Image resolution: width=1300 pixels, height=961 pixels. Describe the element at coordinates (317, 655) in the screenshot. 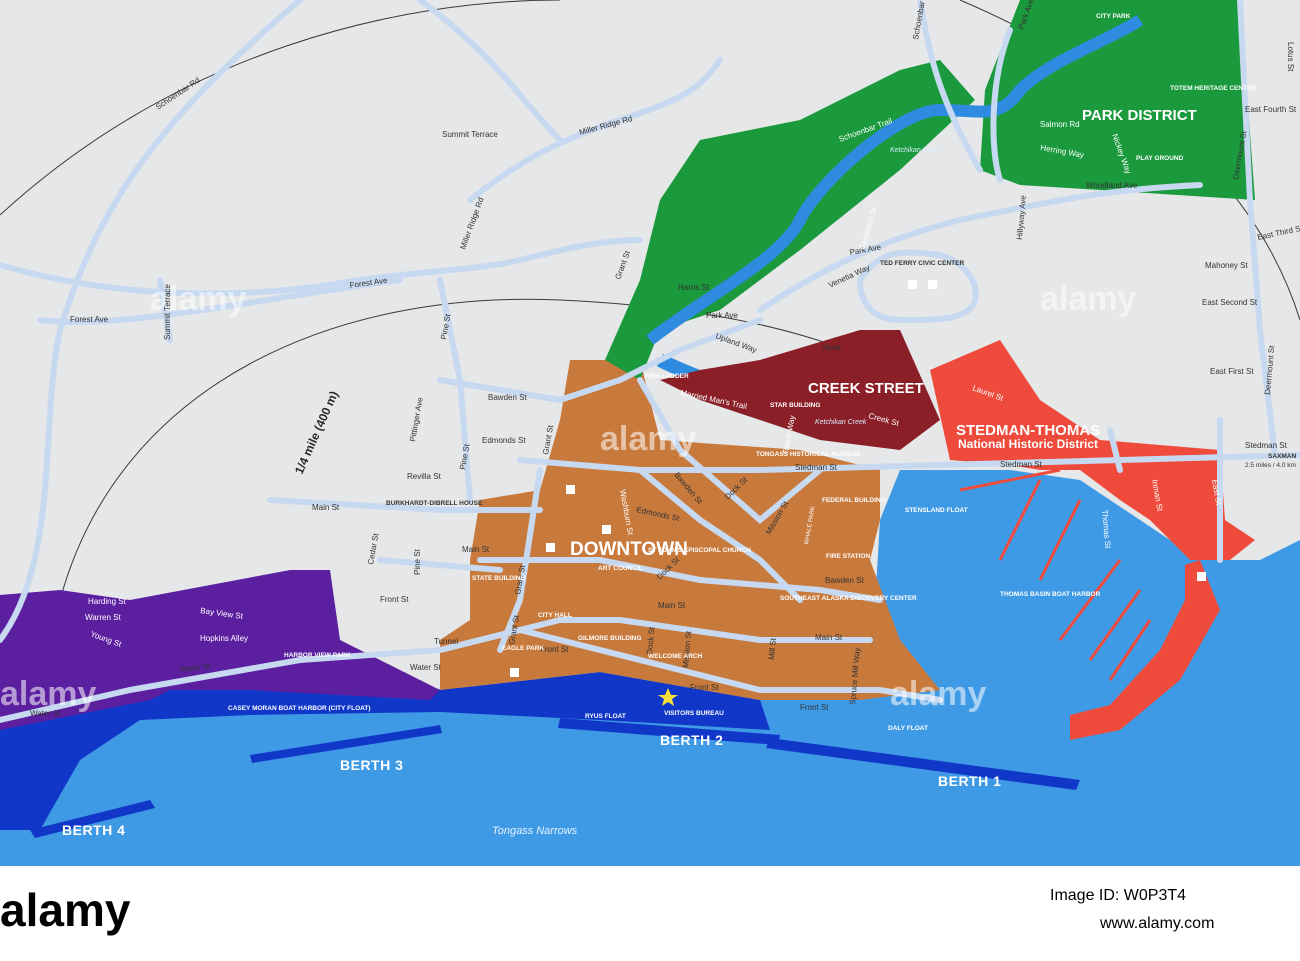

I see `poi-harbor-view-park: HARBOR VIEW PARK` at that location.